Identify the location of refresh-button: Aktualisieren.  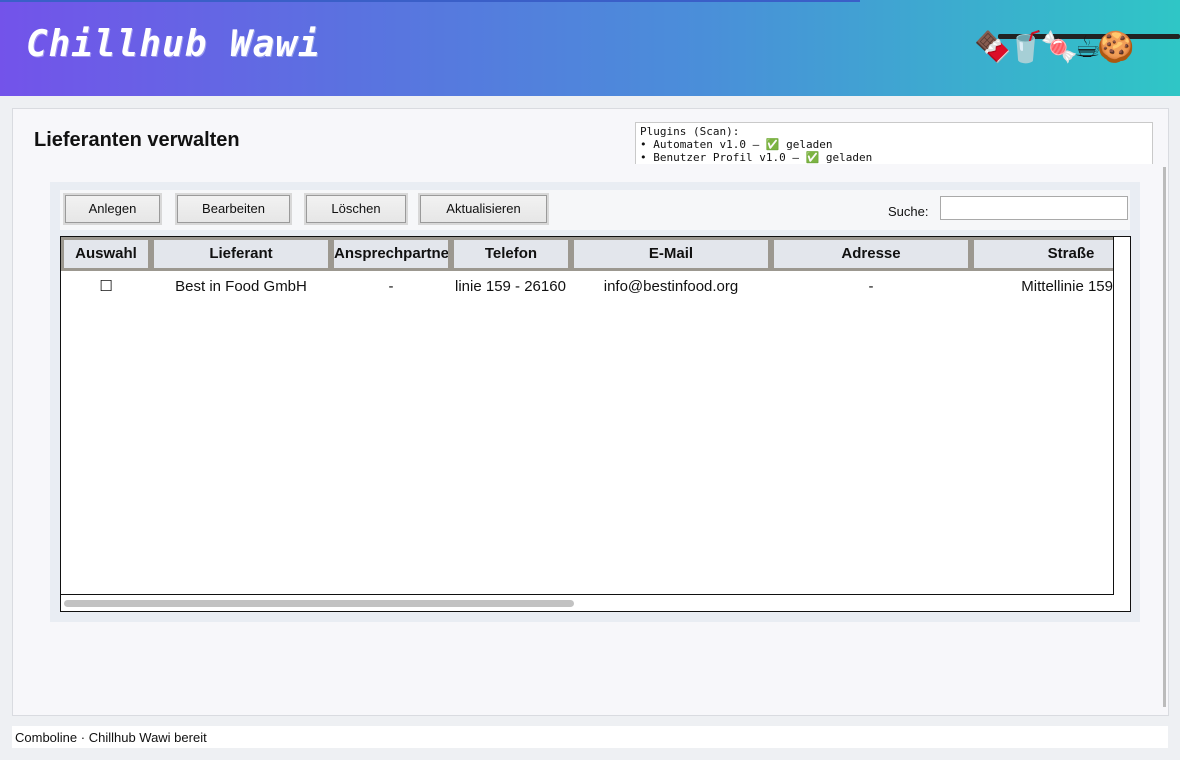
(483, 209).